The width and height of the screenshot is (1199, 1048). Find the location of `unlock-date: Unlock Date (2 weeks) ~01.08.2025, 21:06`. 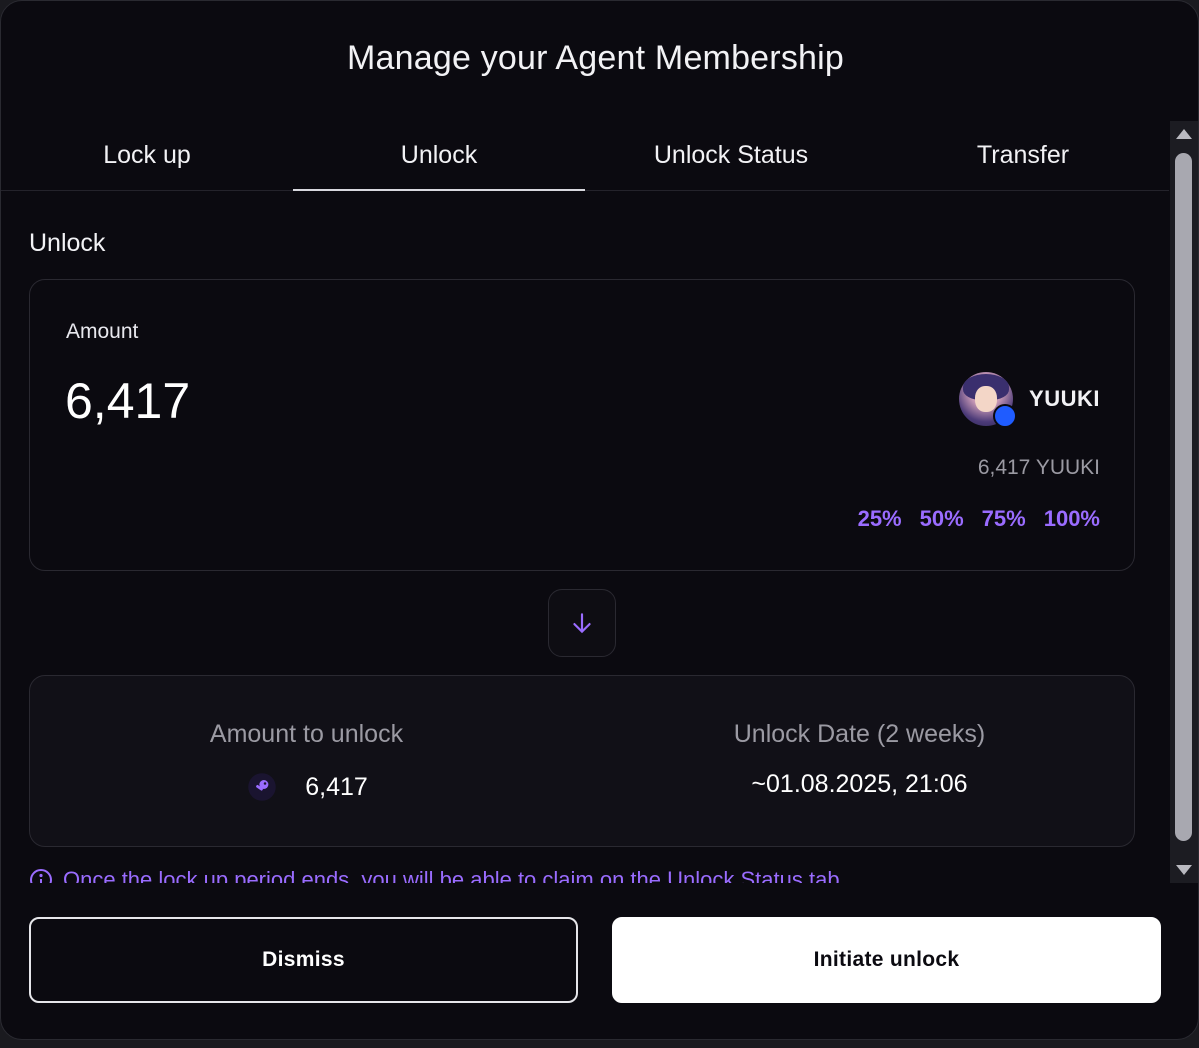

unlock-date: Unlock Date (2 weeks) ~01.08.2025, 21:06 is located at coordinates (859, 761).